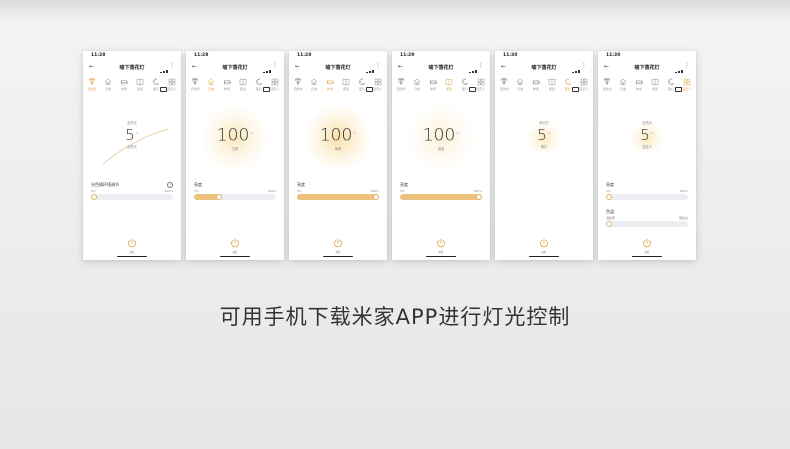 The width and height of the screenshot is (790, 449). I want to click on help-icon: ?, so click(170, 185).